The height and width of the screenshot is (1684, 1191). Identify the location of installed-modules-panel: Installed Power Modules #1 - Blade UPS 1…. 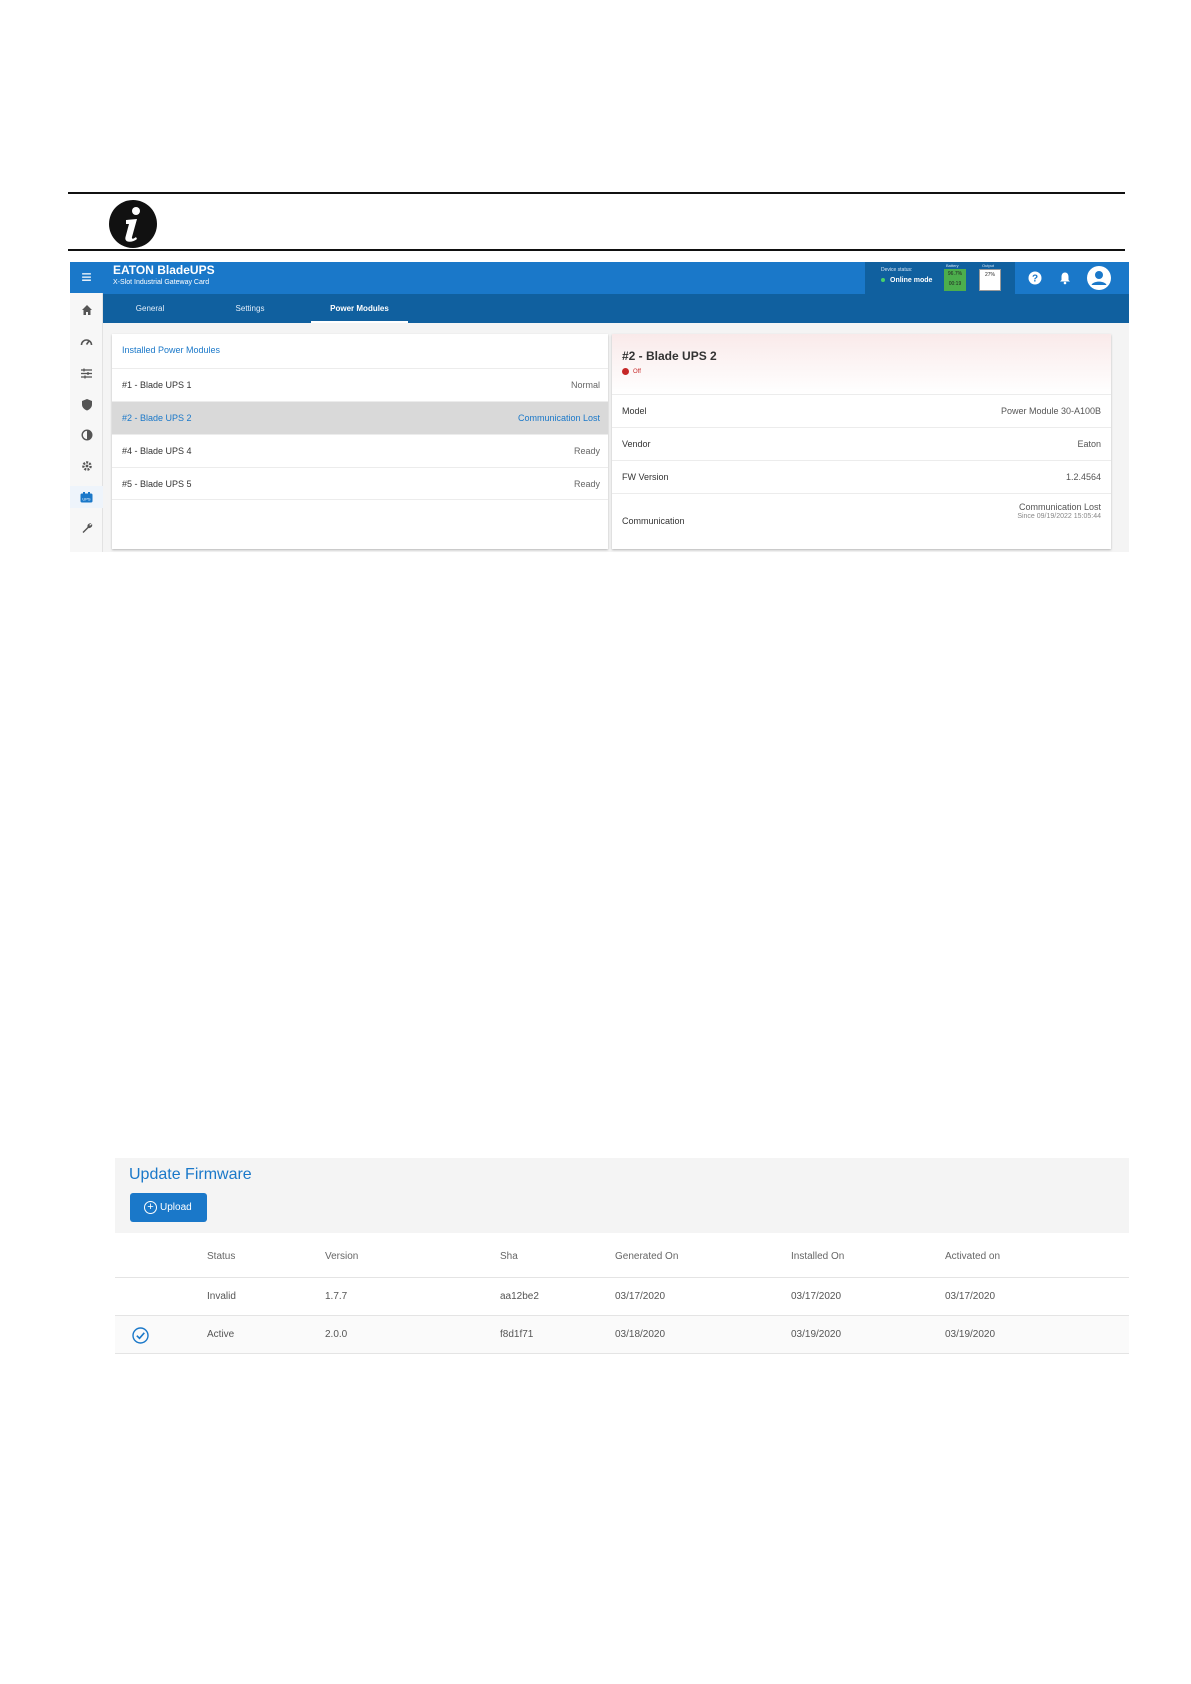
(360, 441).